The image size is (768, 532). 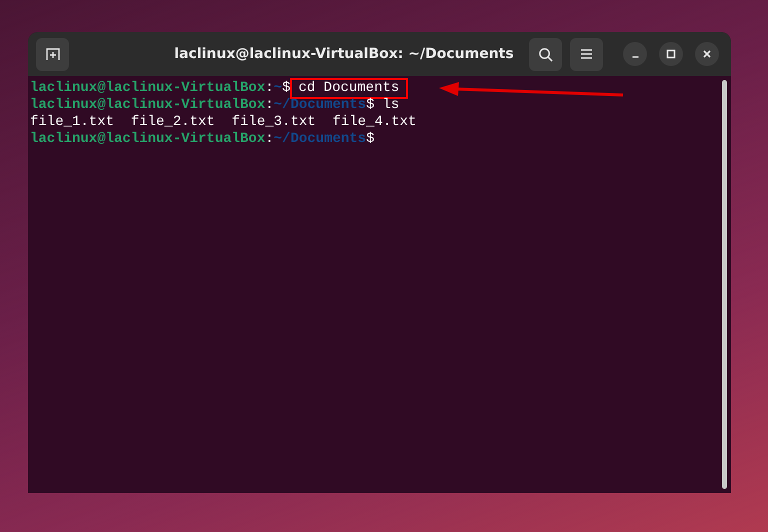 What do you see at coordinates (278, 88) in the screenshot?
I see `prompt-path: ~` at bounding box center [278, 88].